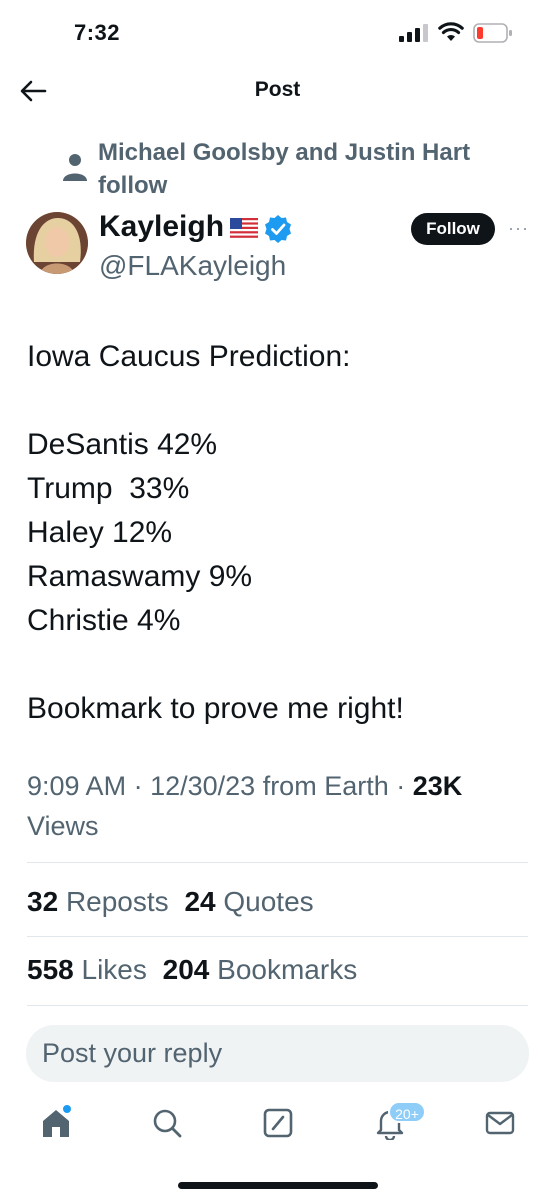 This screenshot has width=555, height=1200. Describe the element at coordinates (200, 901) in the screenshot. I see `quotes-count: 24` at that location.